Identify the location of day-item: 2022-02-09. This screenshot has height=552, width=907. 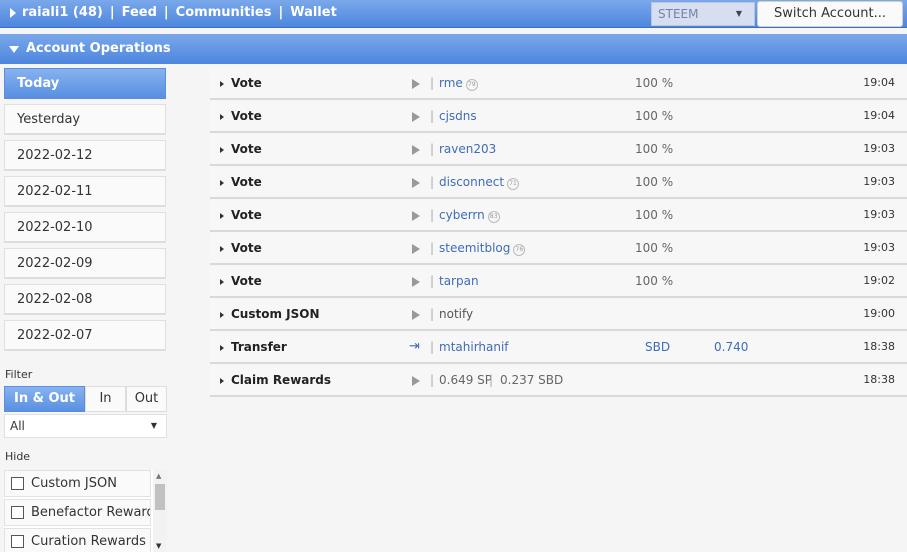
(85, 263).